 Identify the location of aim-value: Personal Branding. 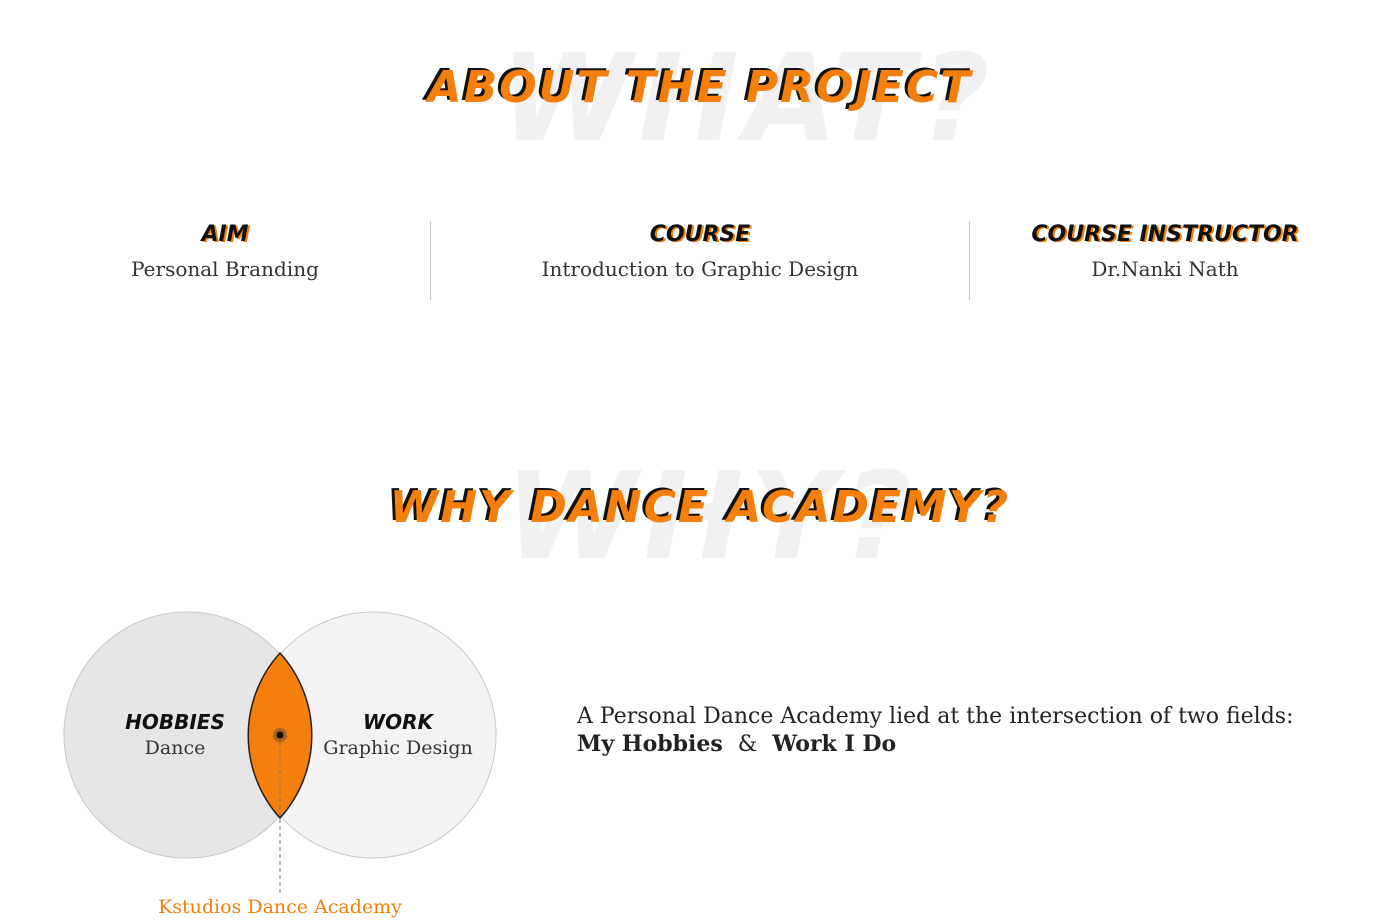
(225, 269).